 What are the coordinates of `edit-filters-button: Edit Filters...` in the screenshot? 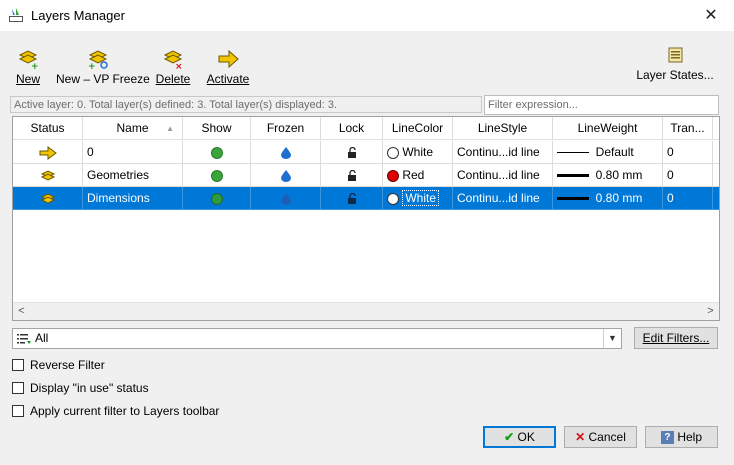 It's located at (676, 338).